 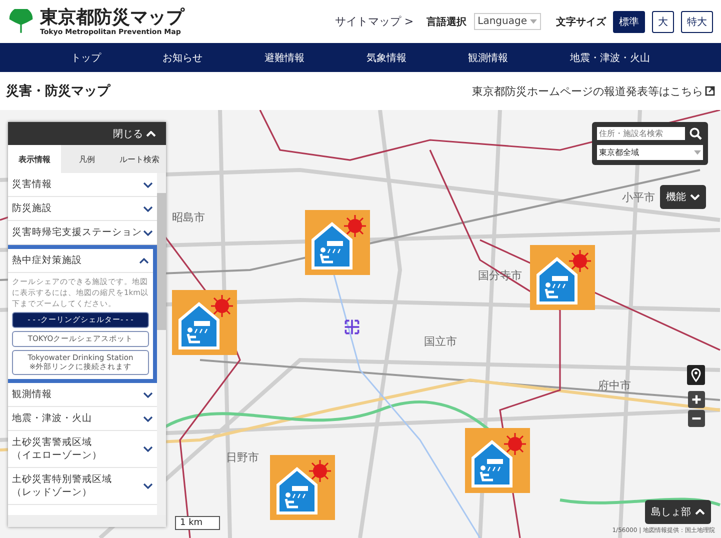 What do you see at coordinates (638, 197) in the screenshot?
I see `place-label: 小平市` at bounding box center [638, 197].